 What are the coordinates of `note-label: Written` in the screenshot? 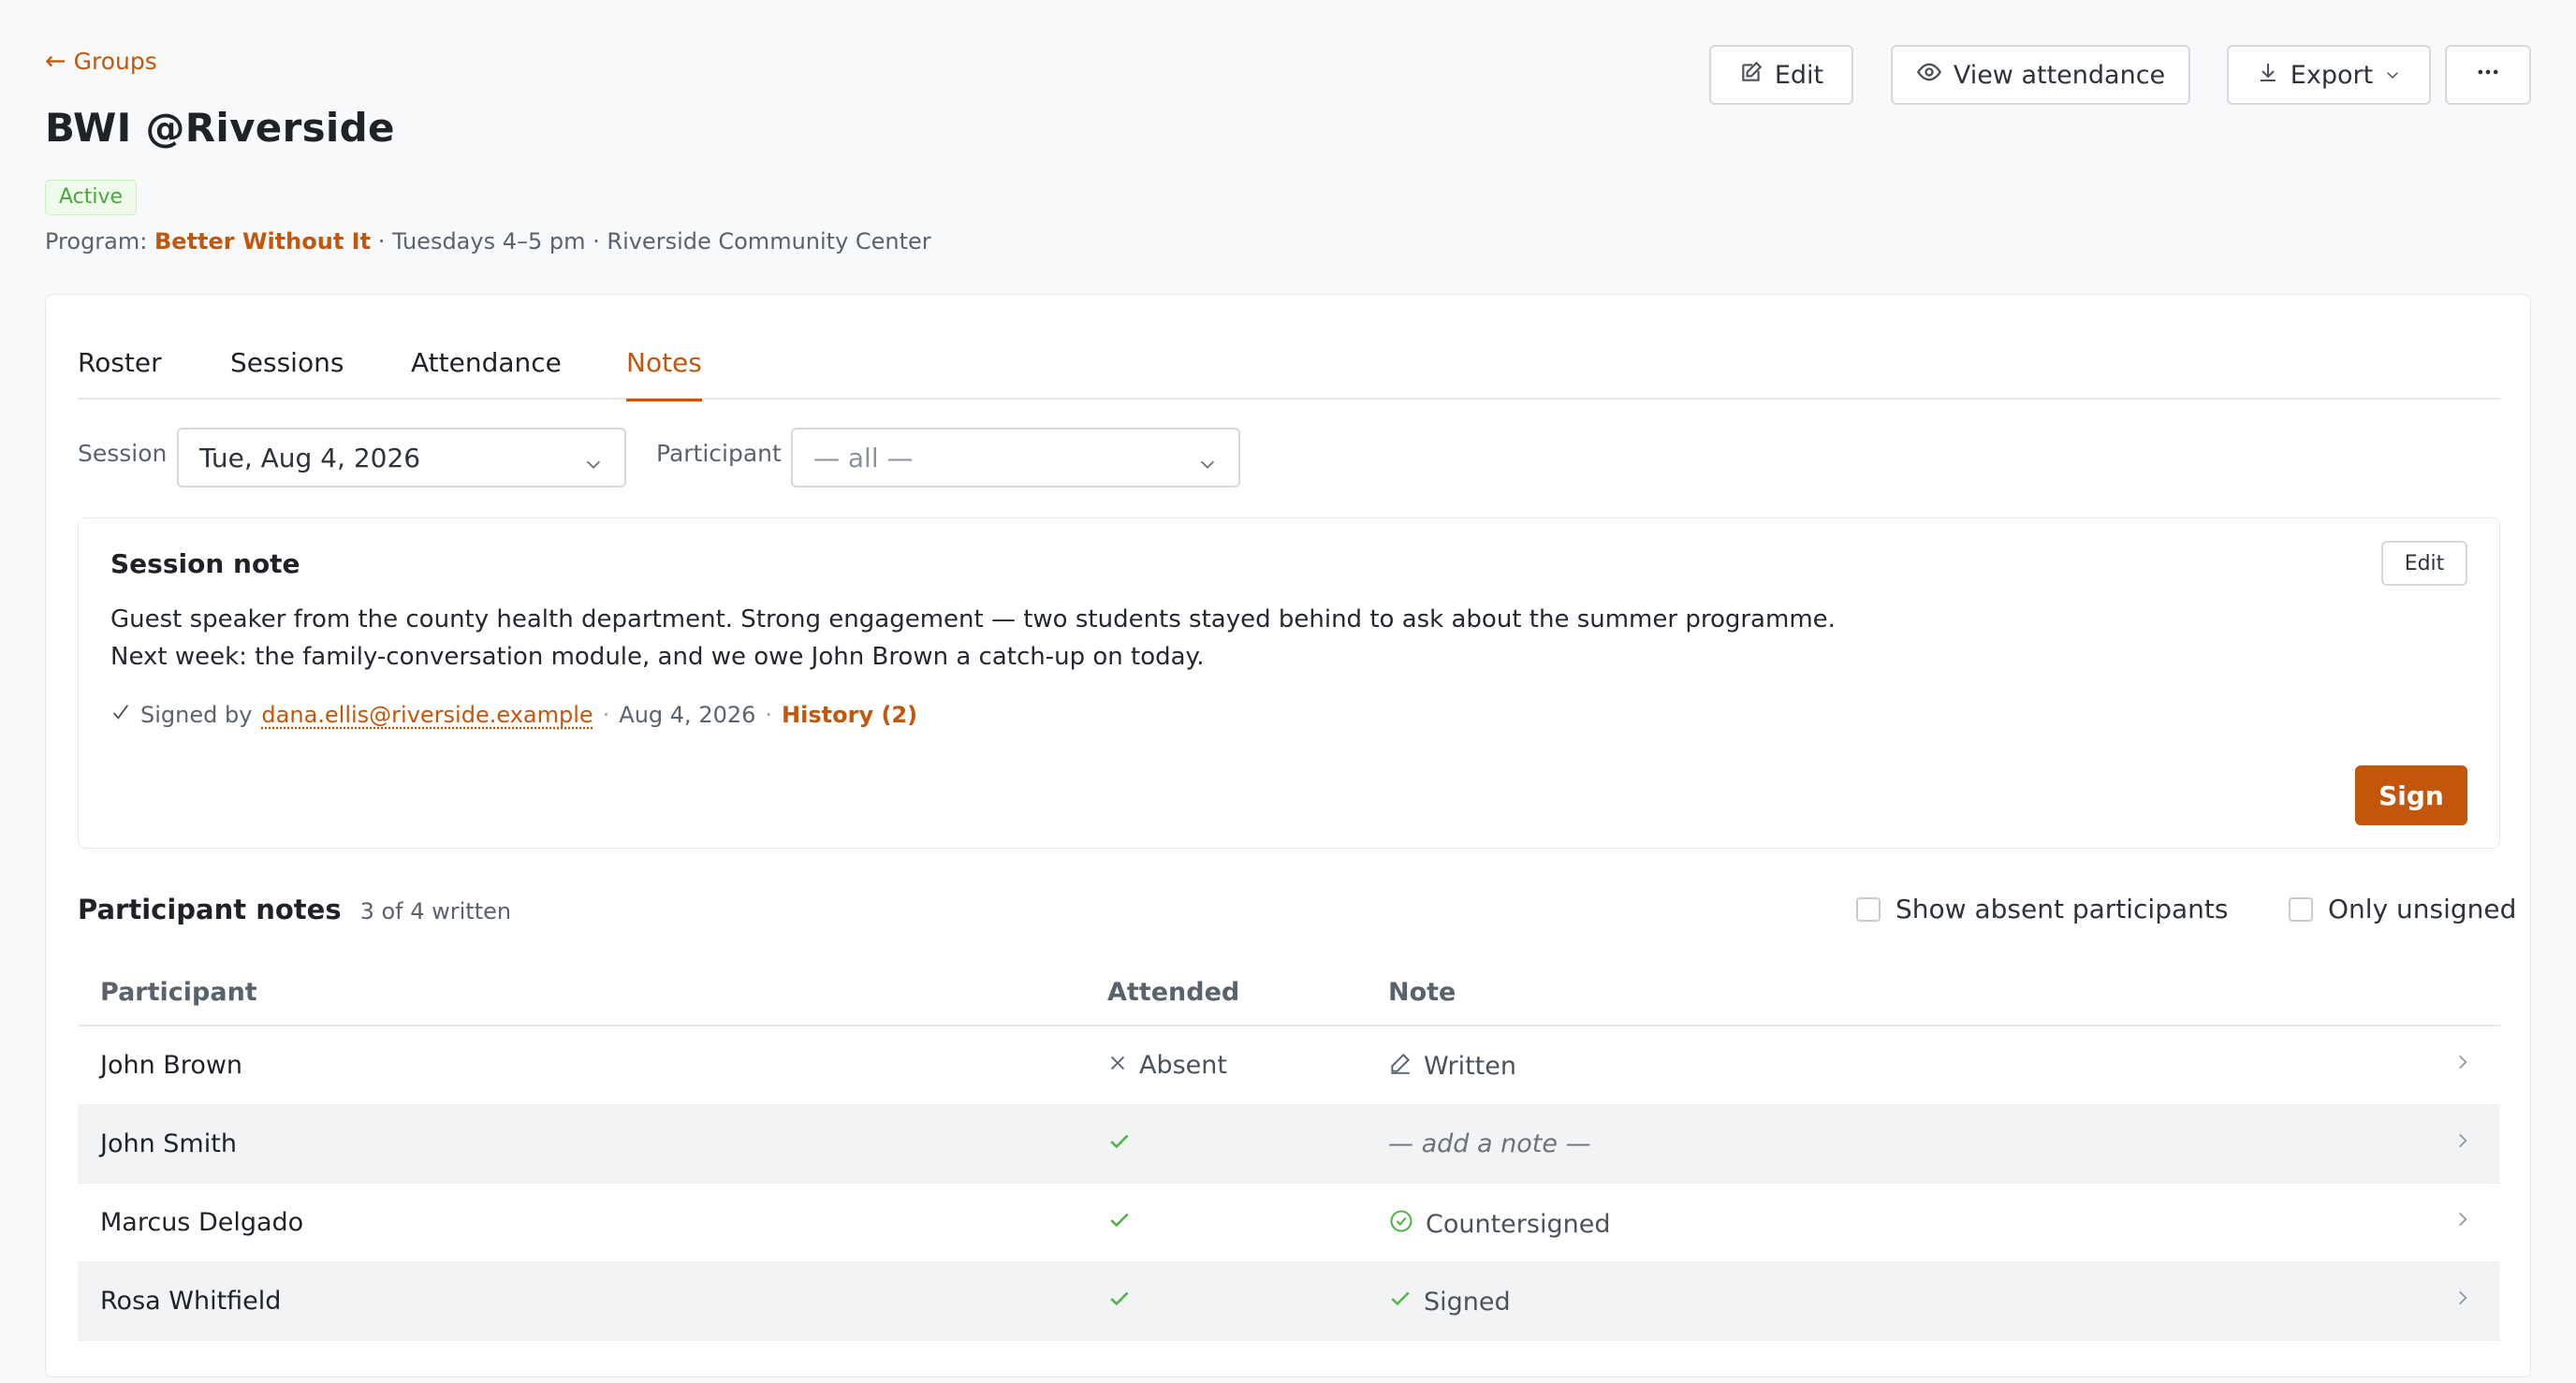 It's located at (1470, 1066).